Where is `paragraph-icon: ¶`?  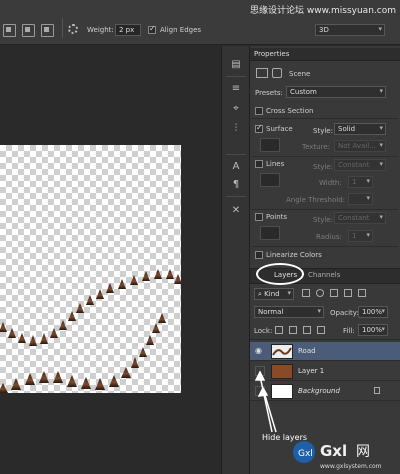
paragraph-icon: ¶ is located at coordinates (236, 185).